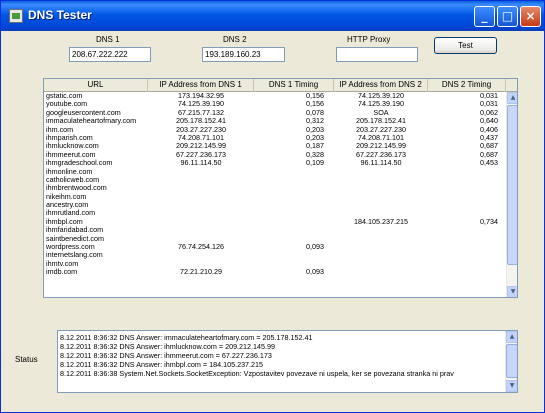 The height and width of the screenshot is (413, 545). What do you see at coordinates (294, 85) in the screenshot?
I see `column-header-timing-dns1: DNS 1 Timing` at bounding box center [294, 85].